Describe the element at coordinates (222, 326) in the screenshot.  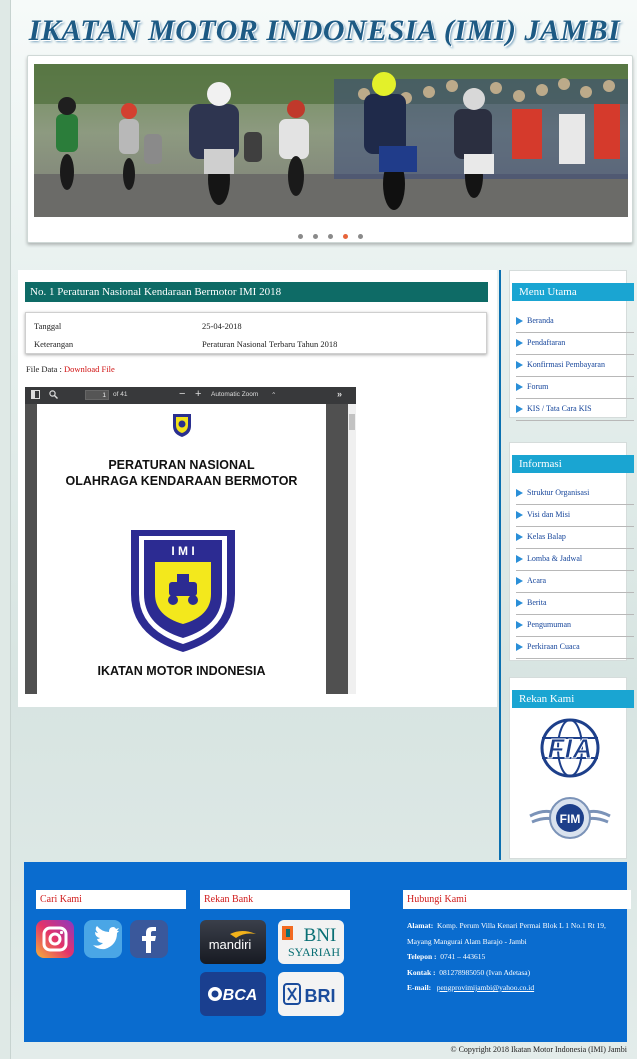
I see `info-value: 25-04-2018` at that location.